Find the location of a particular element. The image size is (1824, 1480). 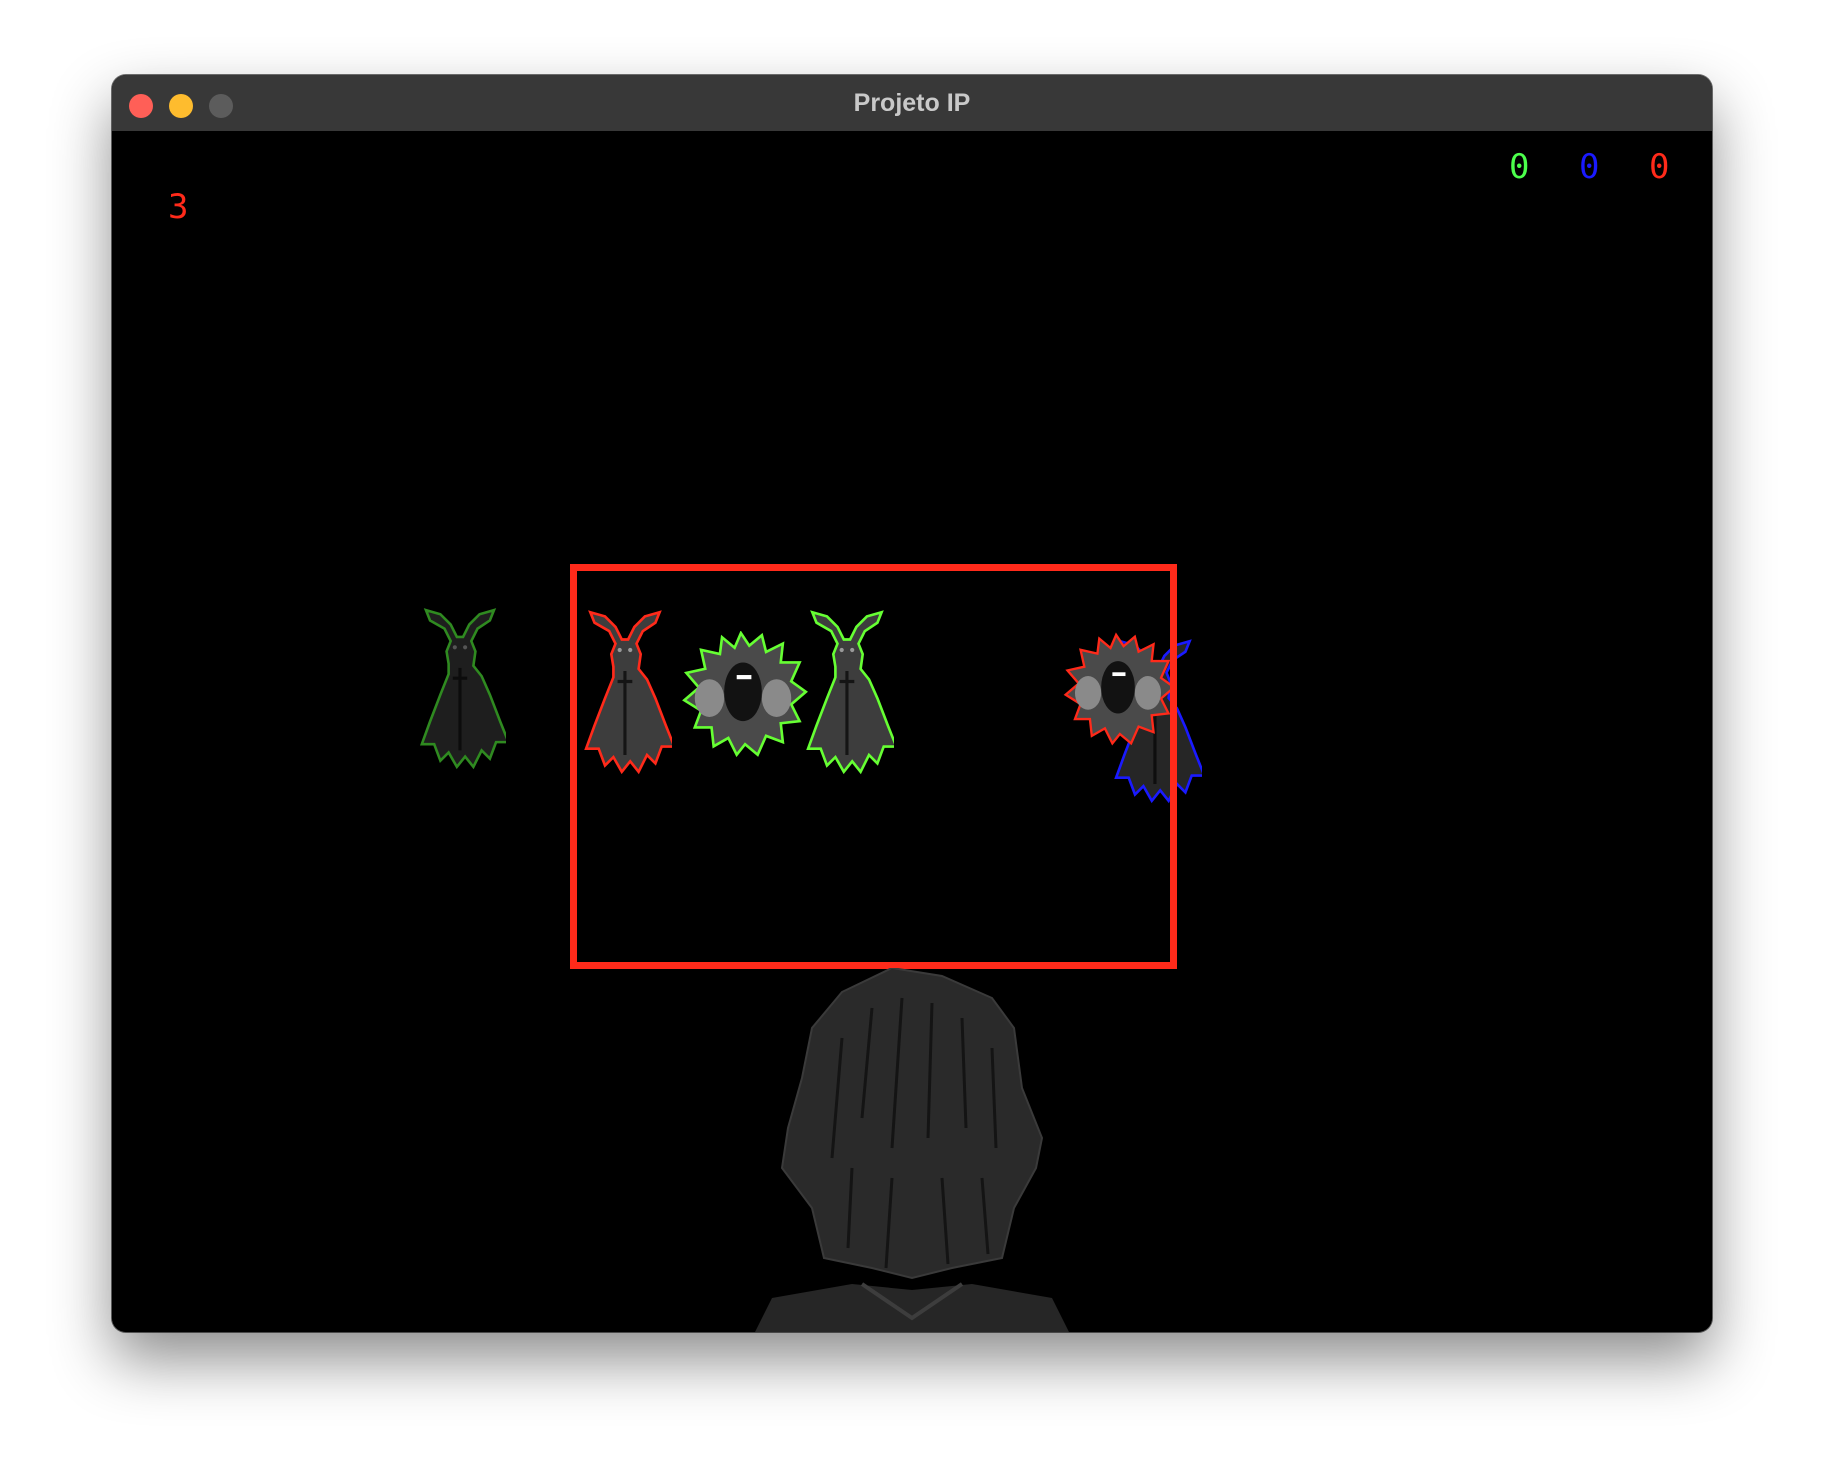

player-head is located at coordinates (912, 1150).